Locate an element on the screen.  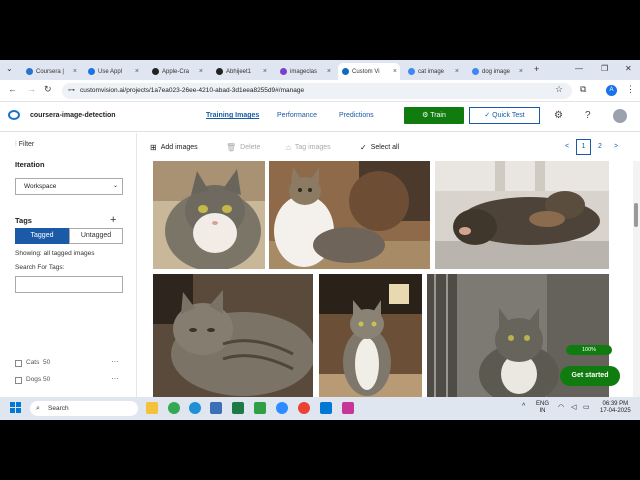
chrome-profile-icon is located at coordinates (304, 408).